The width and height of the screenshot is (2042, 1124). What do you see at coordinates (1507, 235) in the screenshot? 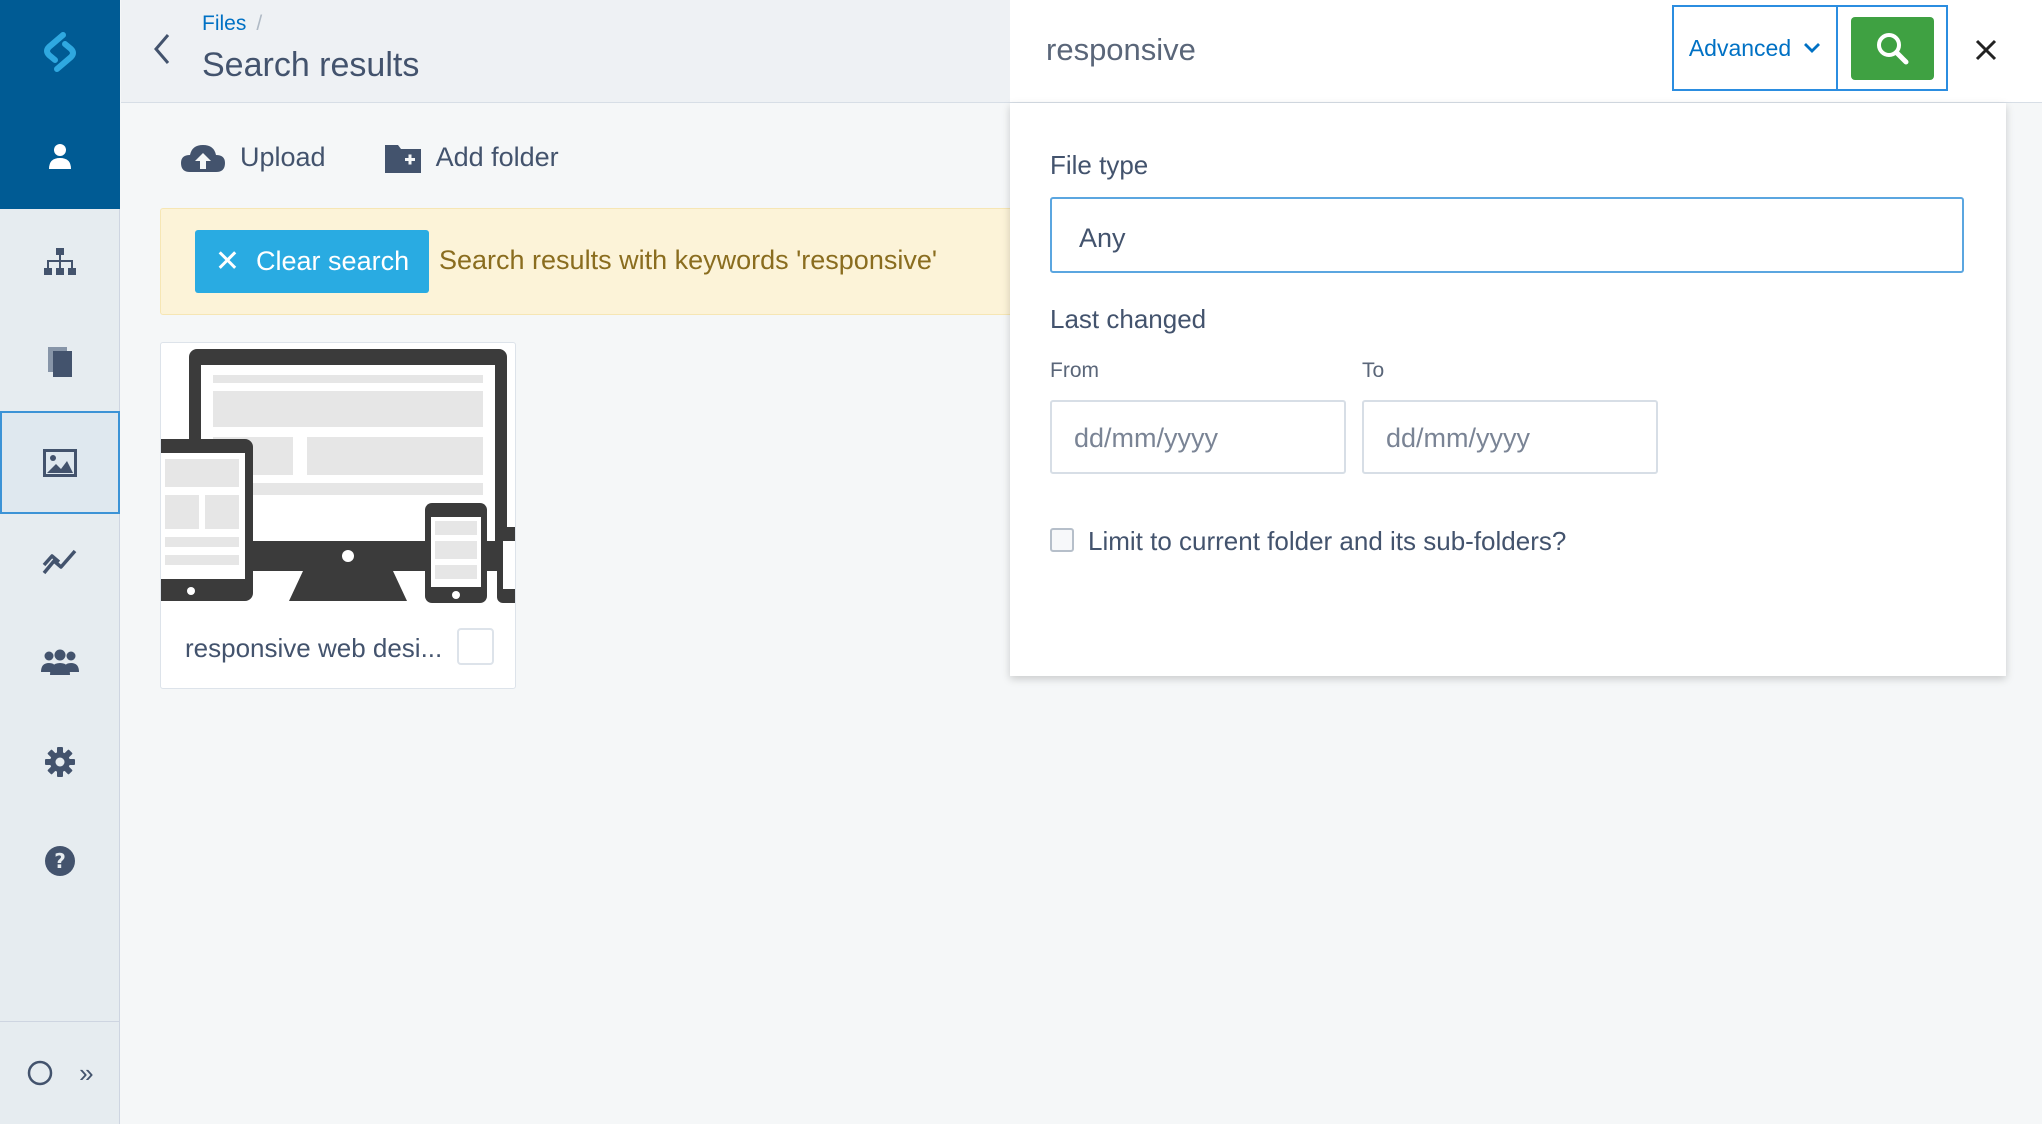
I see `file-type-select: Any` at bounding box center [1507, 235].